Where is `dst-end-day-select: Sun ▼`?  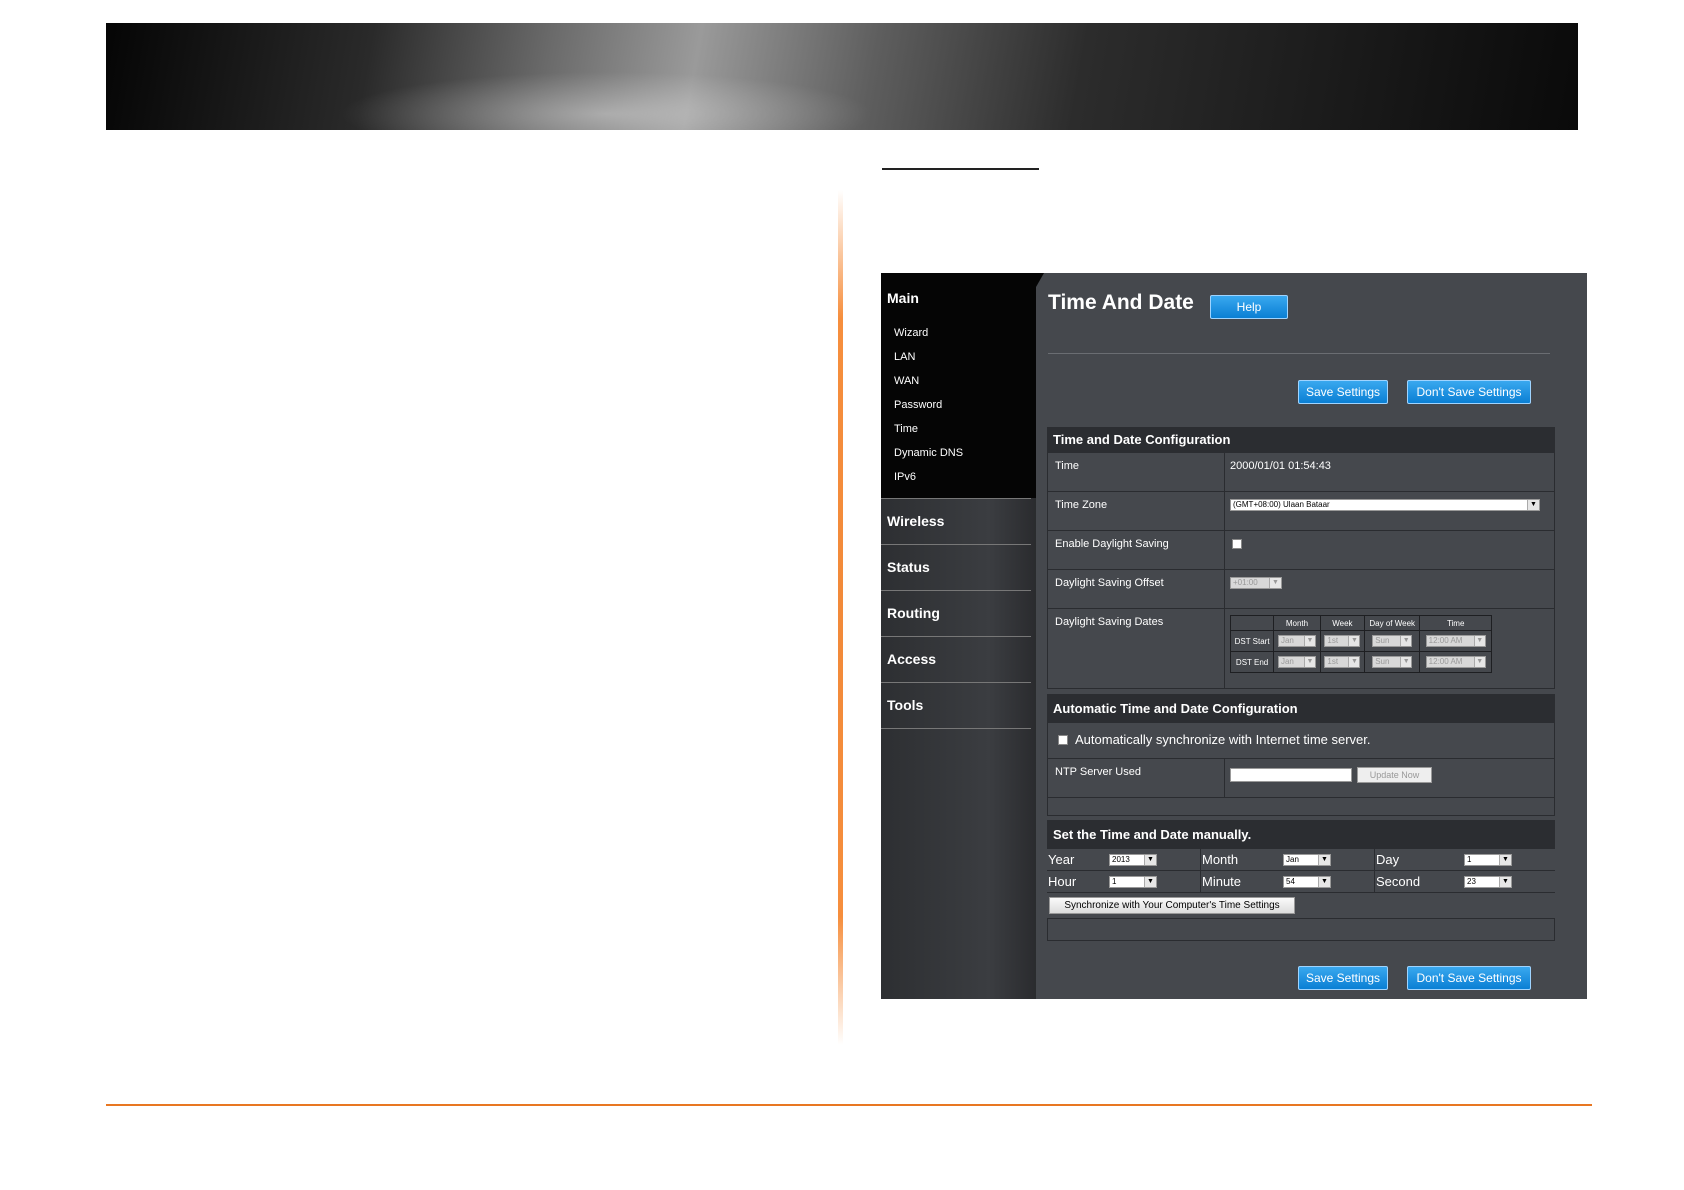 dst-end-day-select: Sun ▼ is located at coordinates (1392, 662).